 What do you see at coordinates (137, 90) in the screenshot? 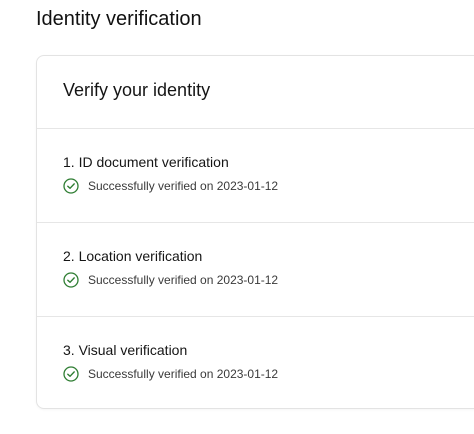
I see `card-title: Verify your identity` at bounding box center [137, 90].